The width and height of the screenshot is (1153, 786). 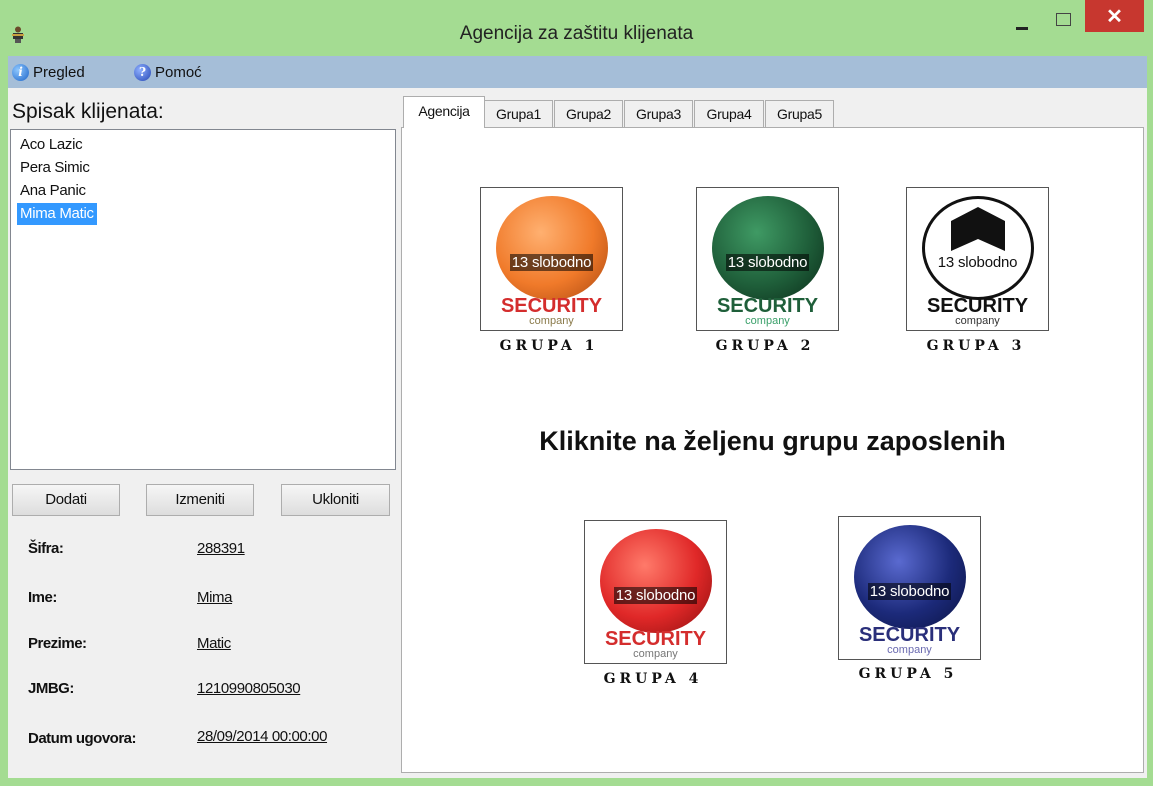 What do you see at coordinates (908, 674) in the screenshot?
I see `group-5-label: GRUPA 5` at bounding box center [908, 674].